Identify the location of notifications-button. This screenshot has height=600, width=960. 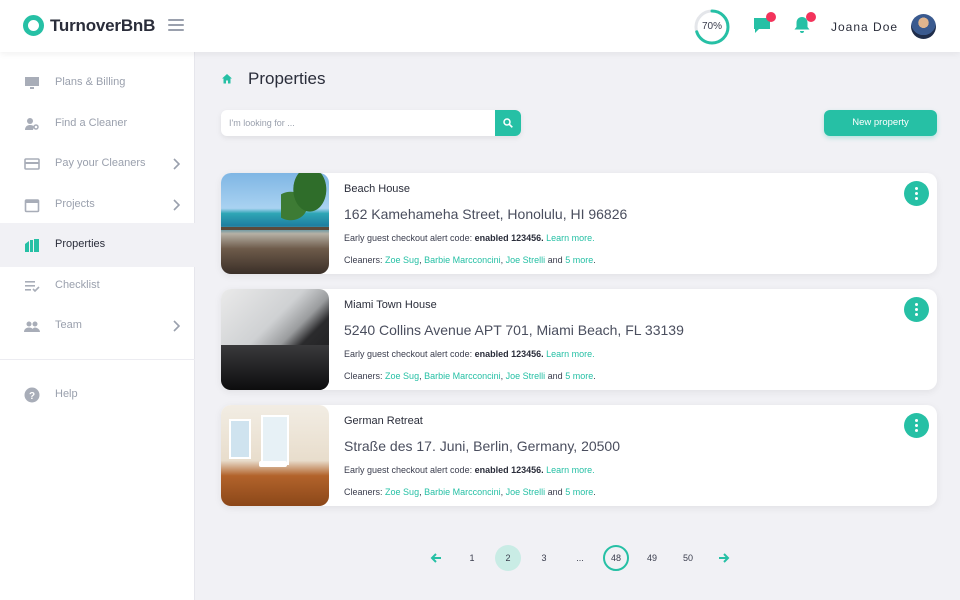
(804, 24).